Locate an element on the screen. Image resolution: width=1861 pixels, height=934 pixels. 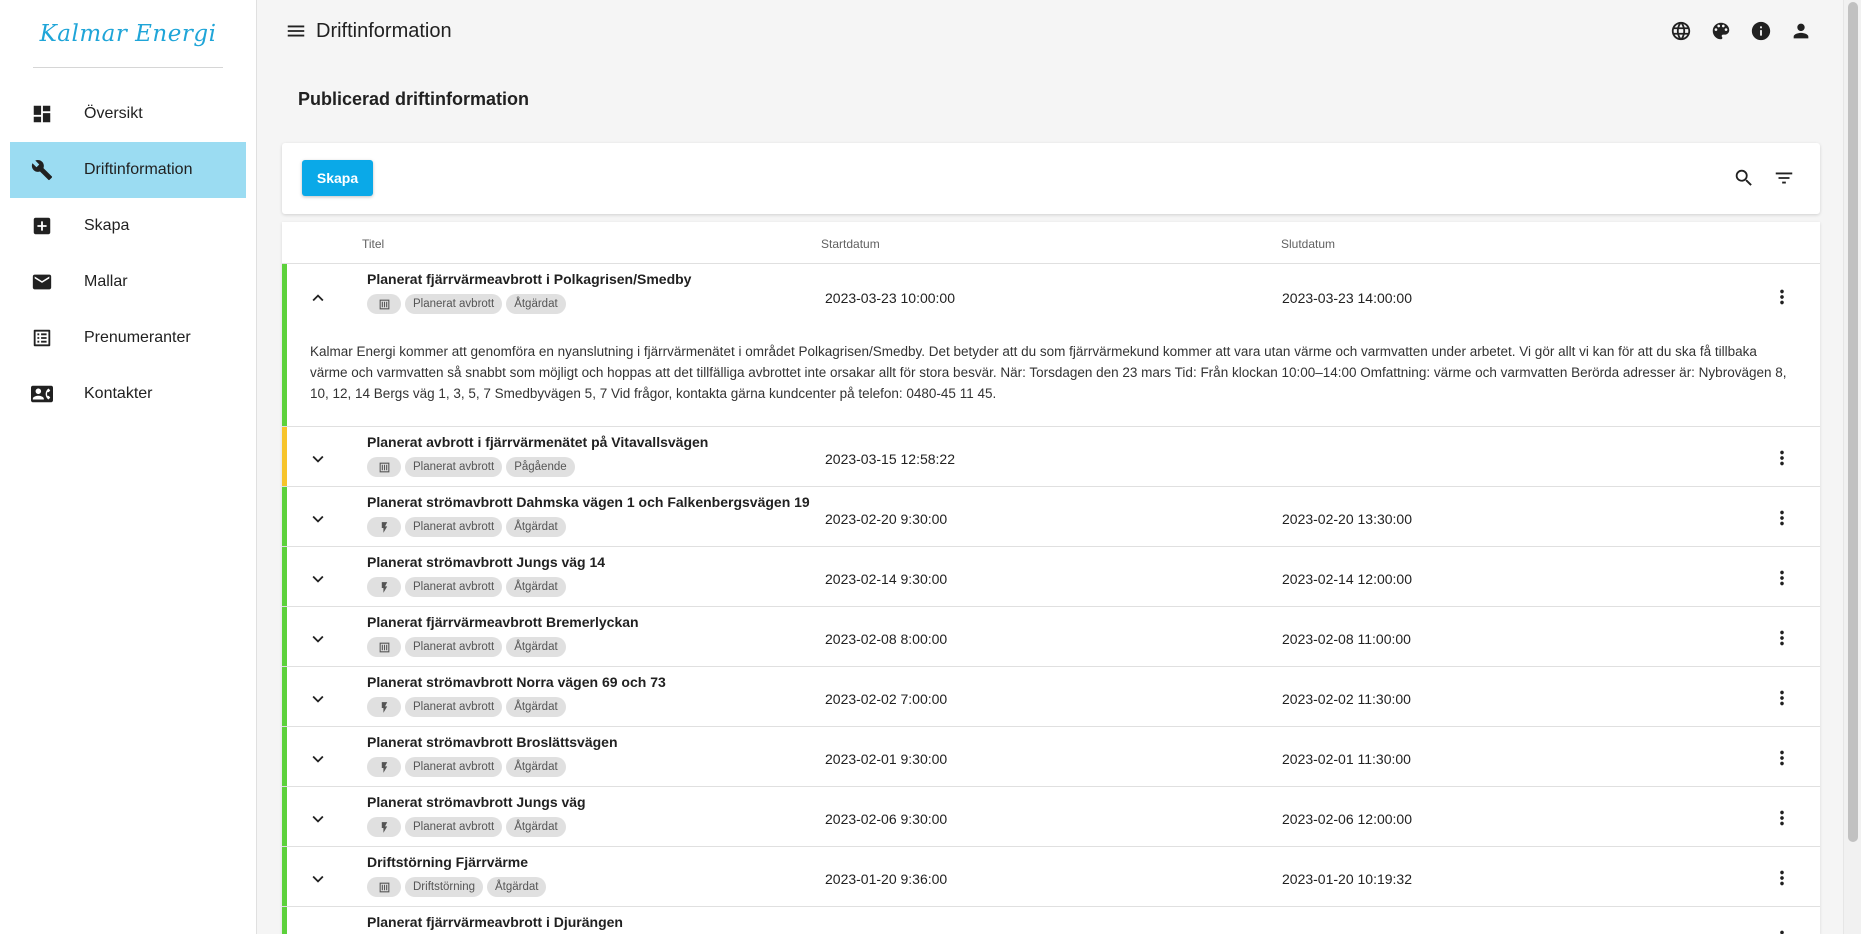
start-date: 2023-02-01 9:30:00 is located at coordinates (886, 758).